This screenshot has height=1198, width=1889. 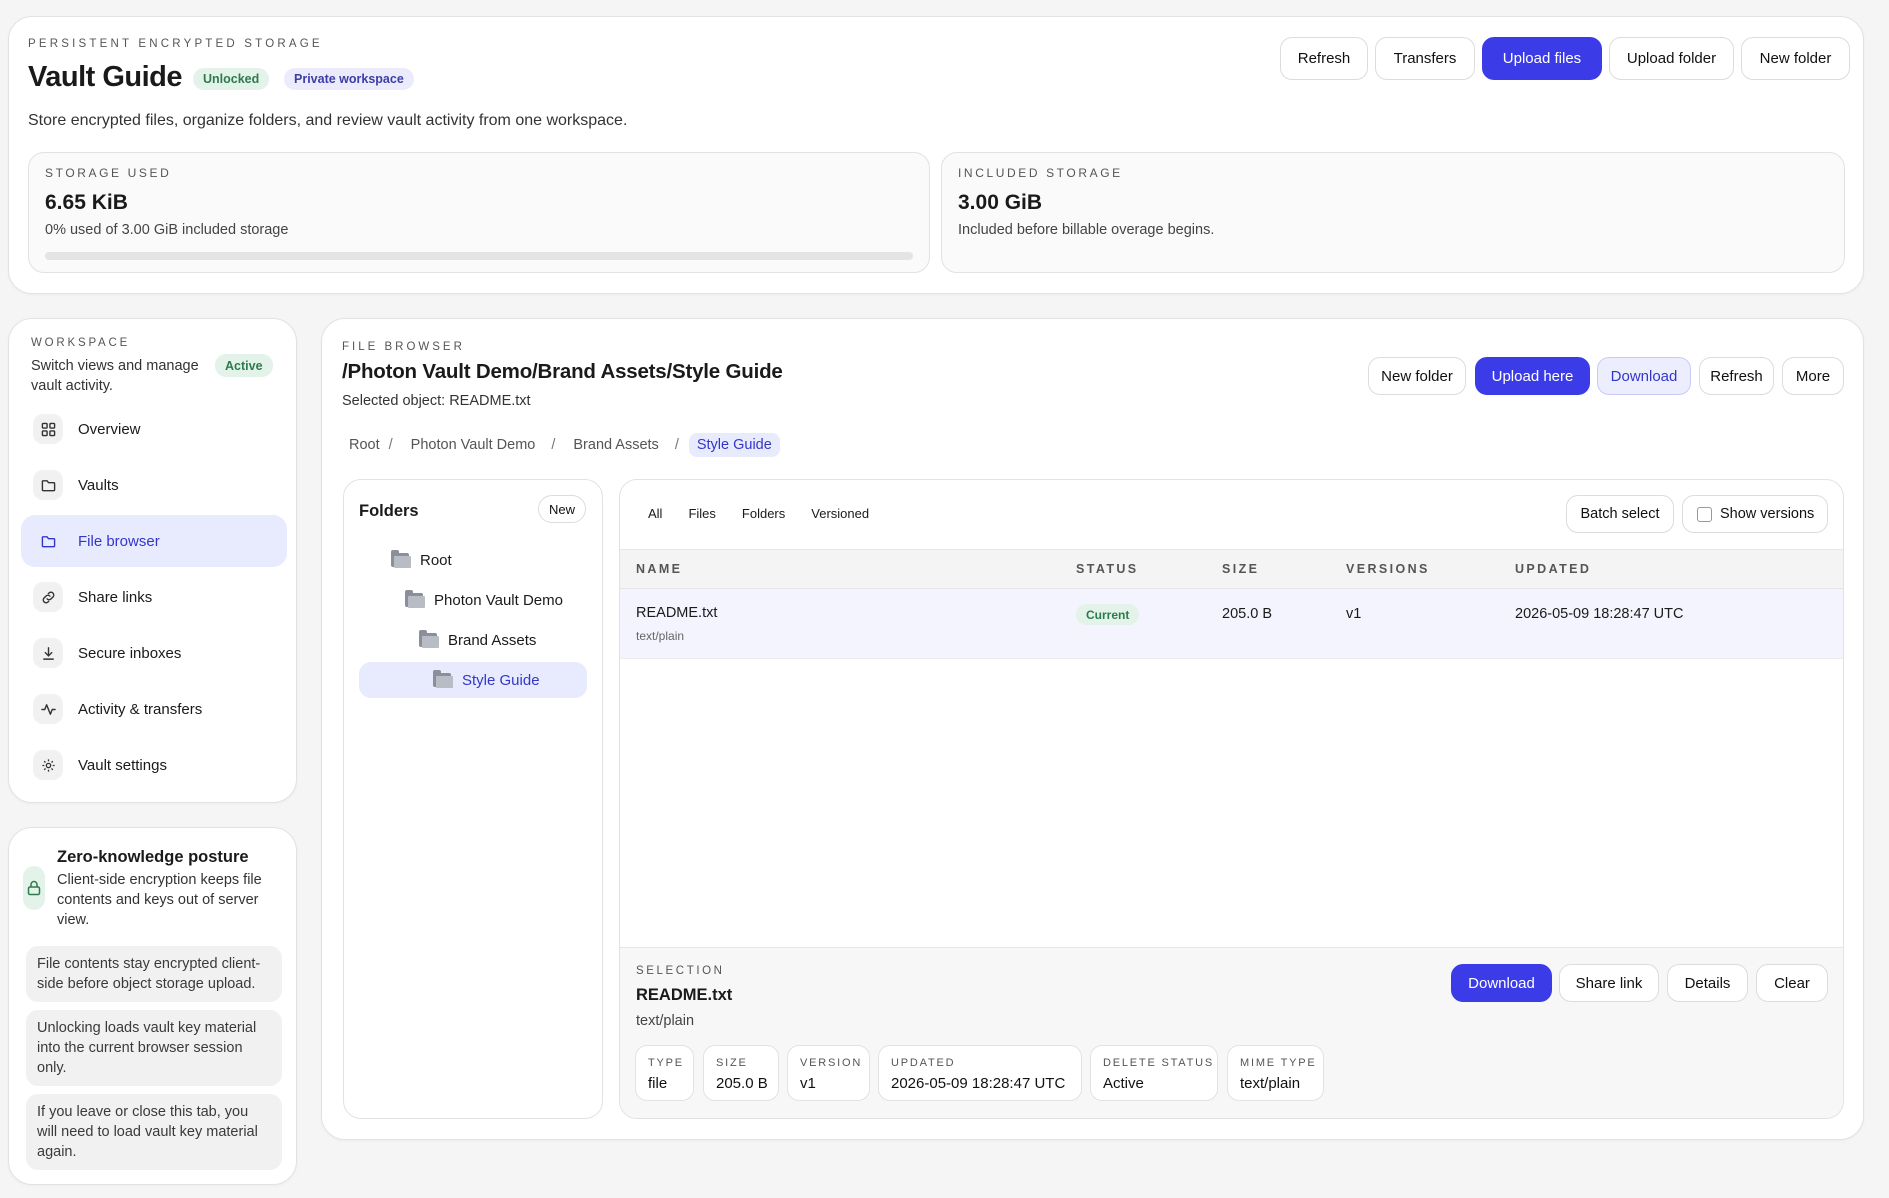 I want to click on breadcrumb-photon-vault-demo: Photon Vault Demo, so click(x=472, y=445).